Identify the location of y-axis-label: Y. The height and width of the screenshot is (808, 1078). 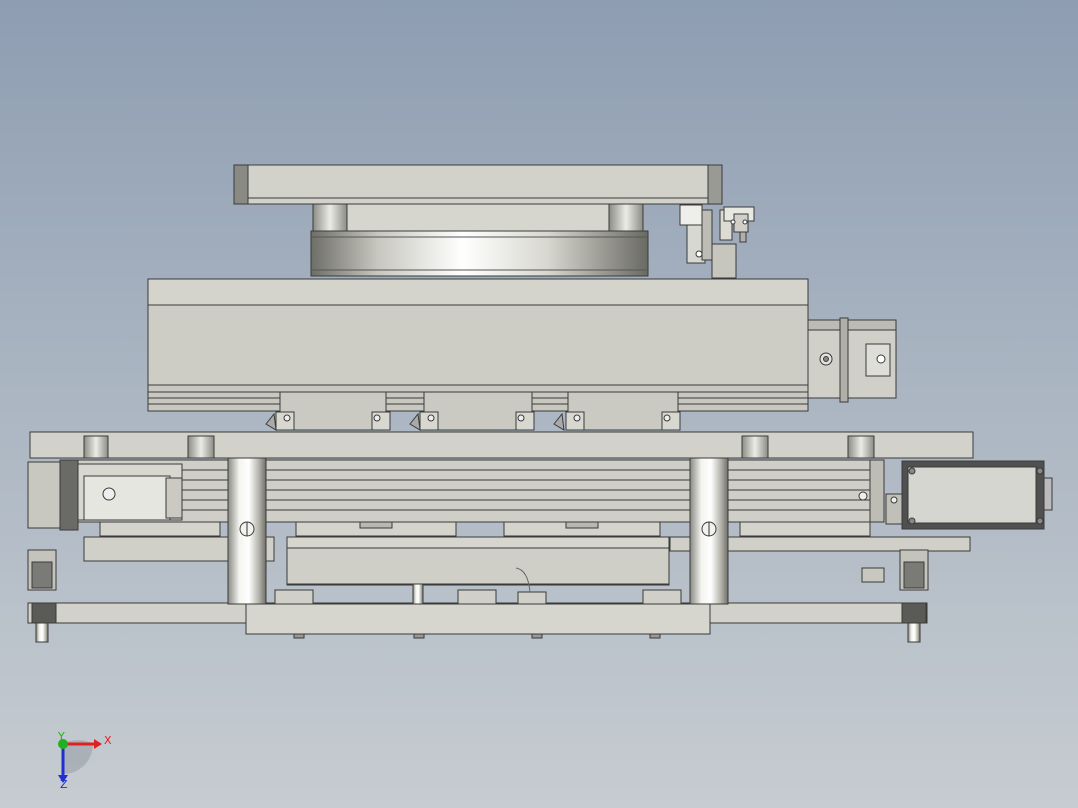
(61, 736).